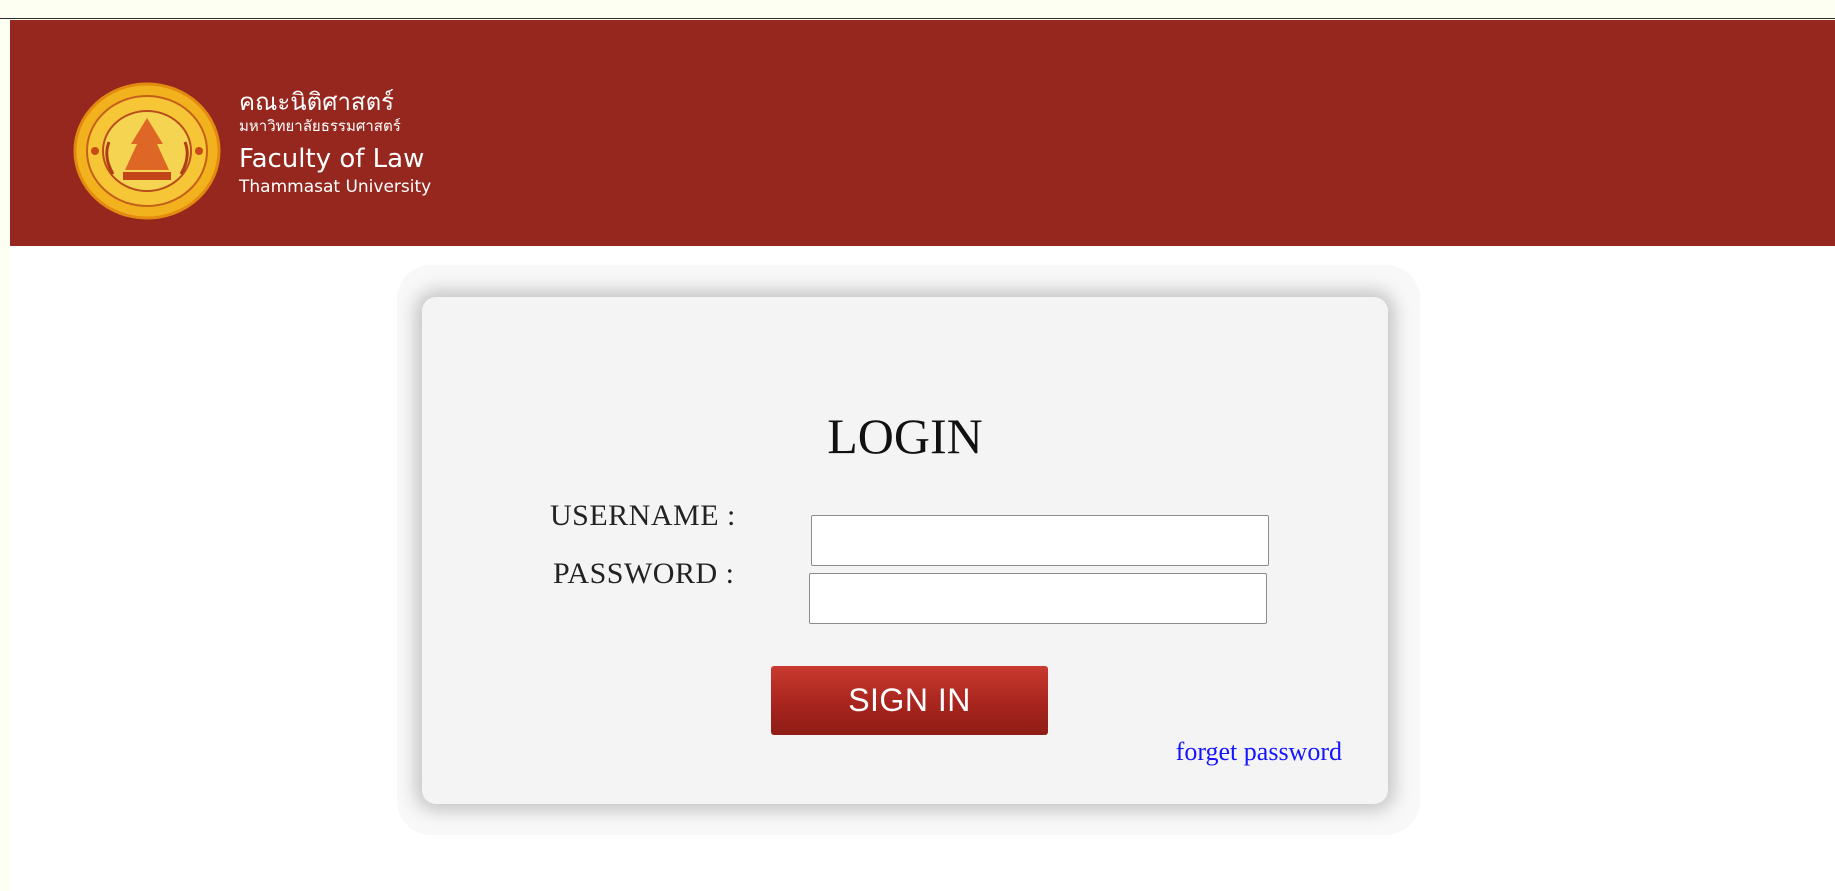  Describe the element at coordinates (320, 126) in the screenshot. I see `university-name-thai: มหาวิทยาลัยธรรมศาสตร์` at that location.